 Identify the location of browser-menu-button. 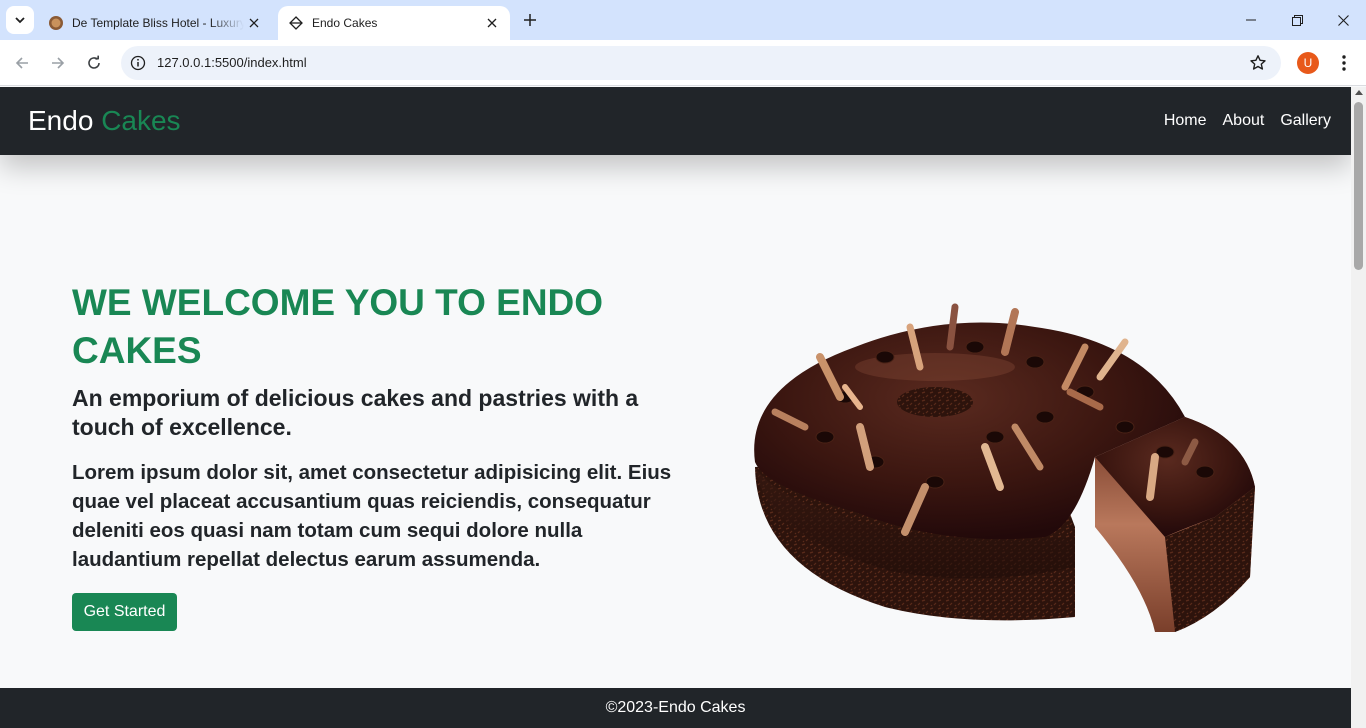
(1344, 63).